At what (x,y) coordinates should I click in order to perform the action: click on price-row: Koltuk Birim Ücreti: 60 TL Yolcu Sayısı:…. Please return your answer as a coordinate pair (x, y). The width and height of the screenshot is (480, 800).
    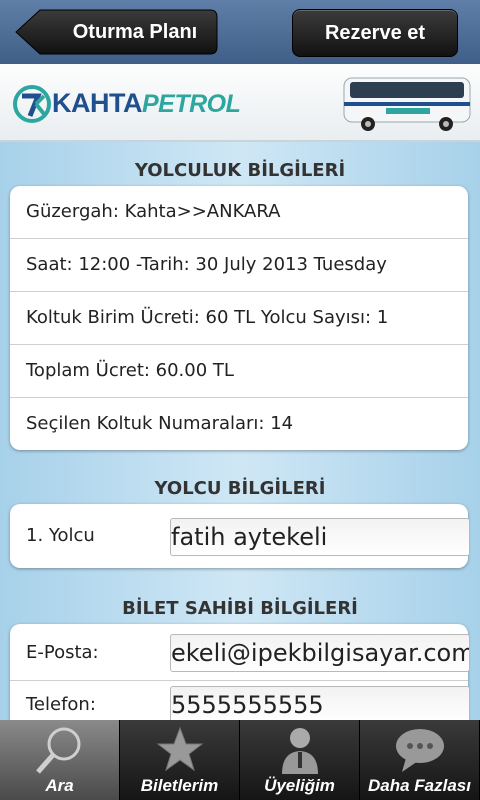
    Looking at the image, I should click on (239, 318).